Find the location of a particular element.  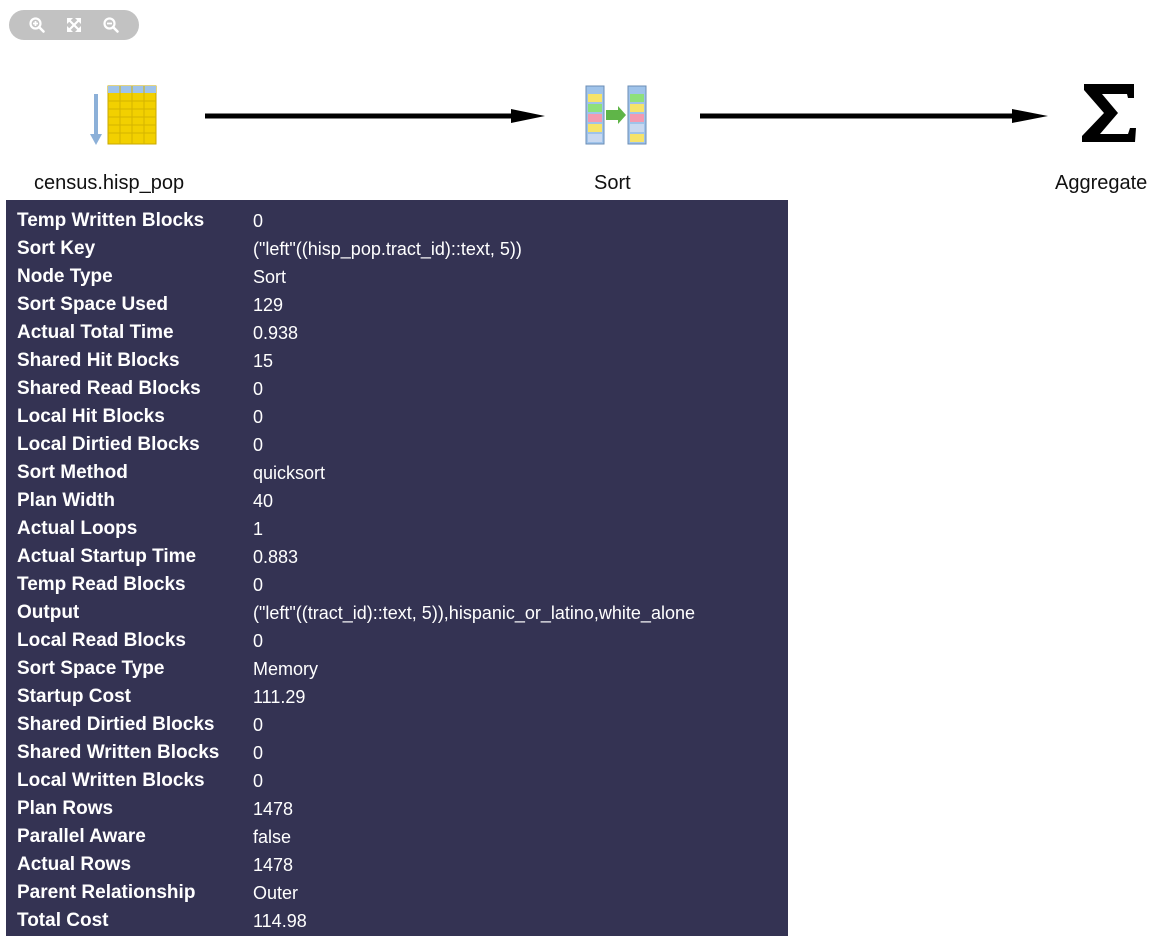

fit-to-screen-button is located at coordinates (74, 25).